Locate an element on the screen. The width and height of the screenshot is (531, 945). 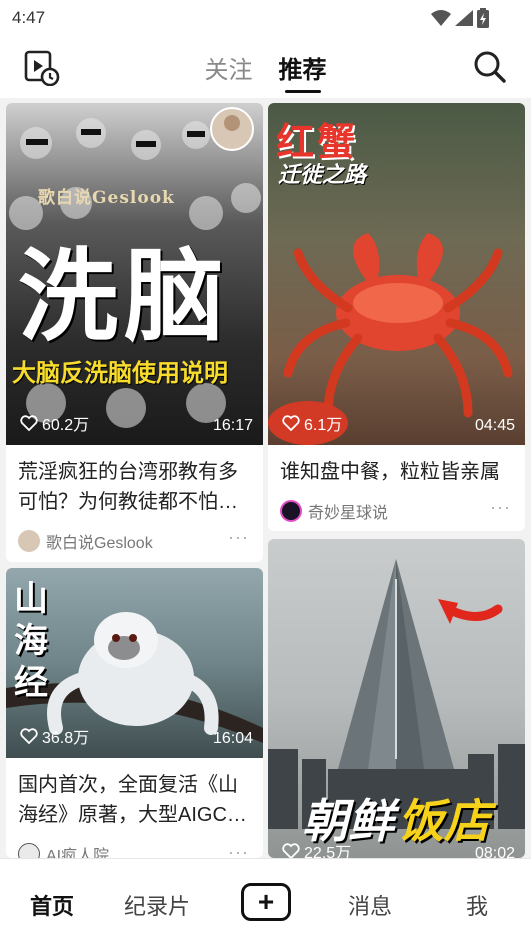
author: 歌白说Geslook is located at coordinates (85, 541).